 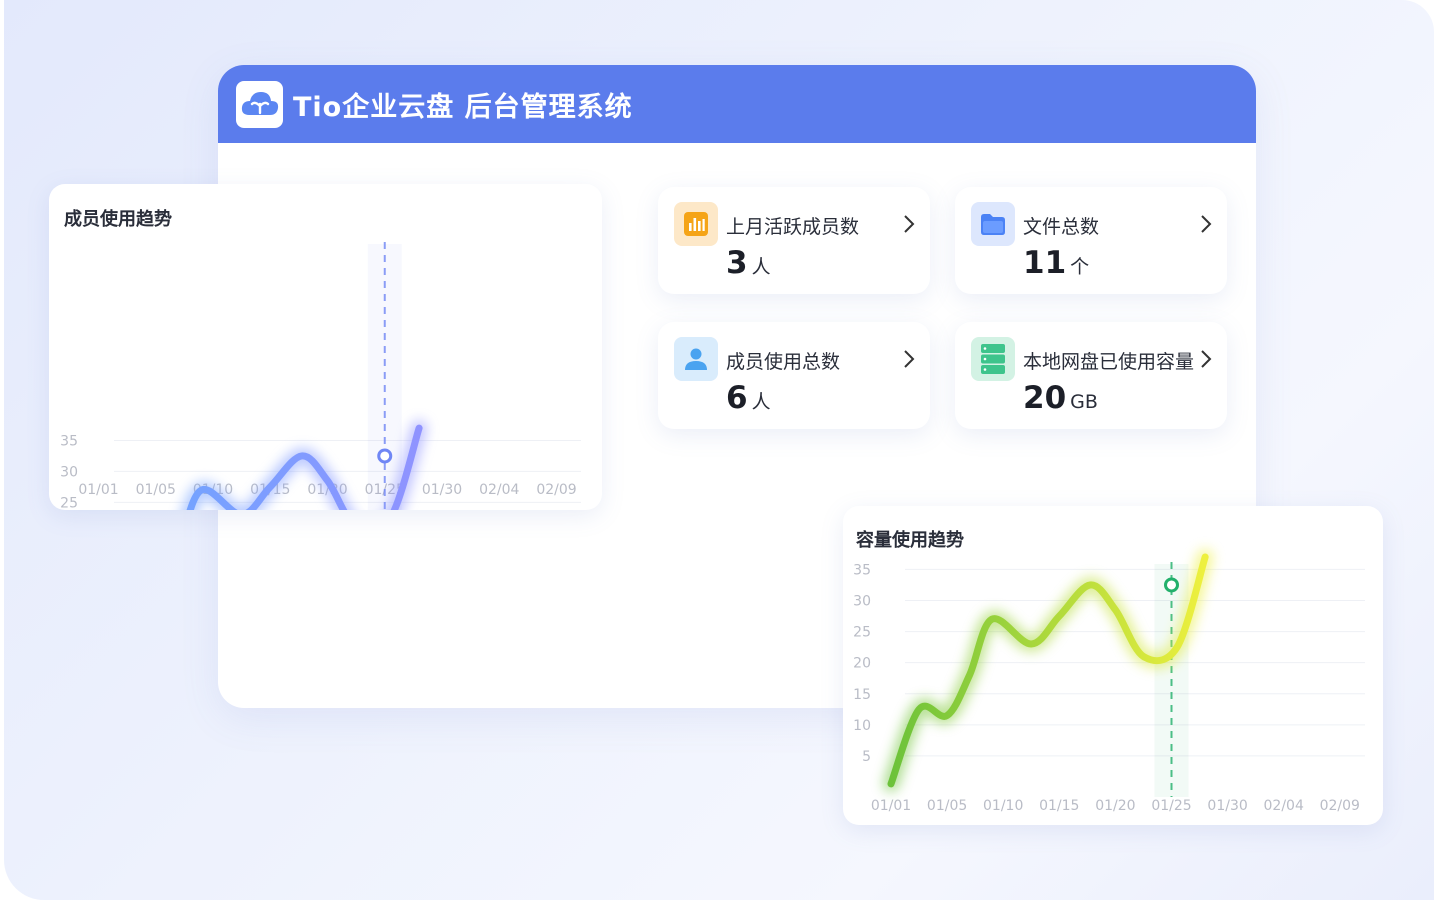 What do you see at coordinates (1059, 806) in the screenshot?
I see `x-tick-label: 01/15` at bounding box center [1059, 806].